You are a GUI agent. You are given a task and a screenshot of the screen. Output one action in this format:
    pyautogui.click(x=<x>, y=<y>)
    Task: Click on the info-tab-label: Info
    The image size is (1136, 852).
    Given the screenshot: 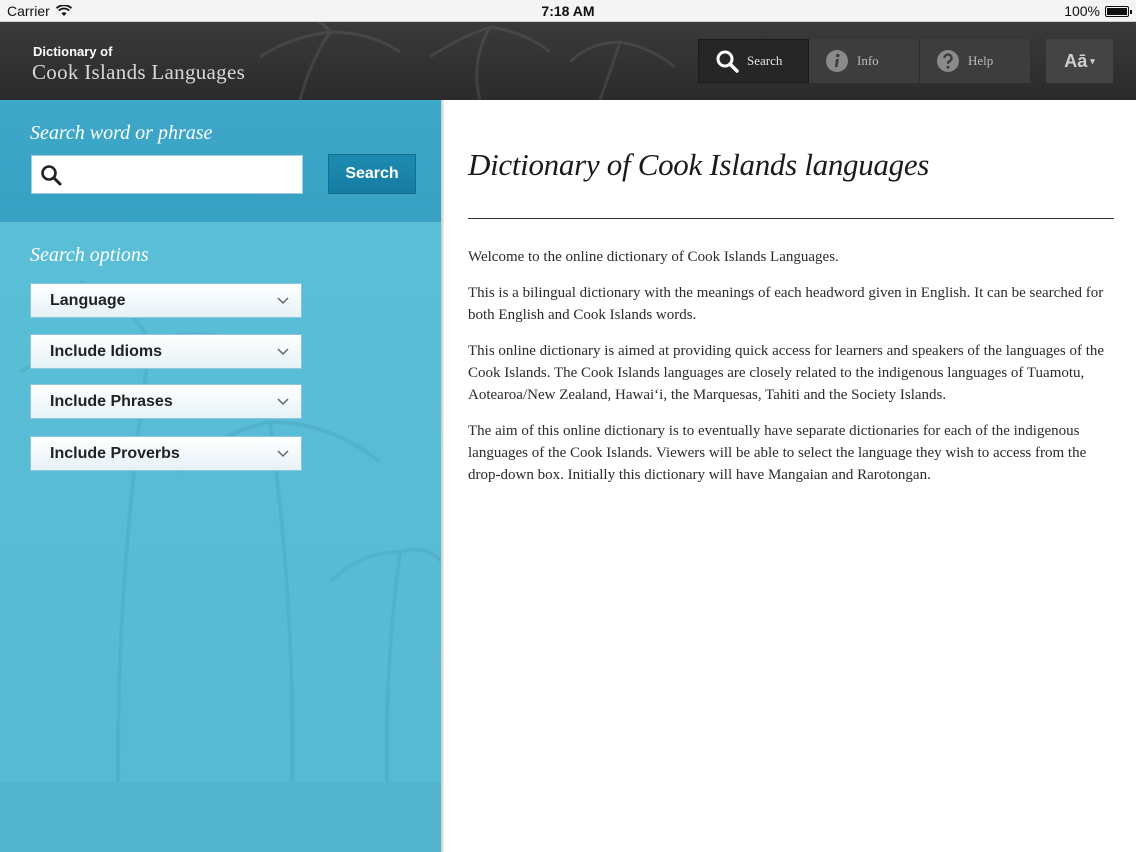 What is the action you would take?
    pyautogui.click(x=868, y=60)
    